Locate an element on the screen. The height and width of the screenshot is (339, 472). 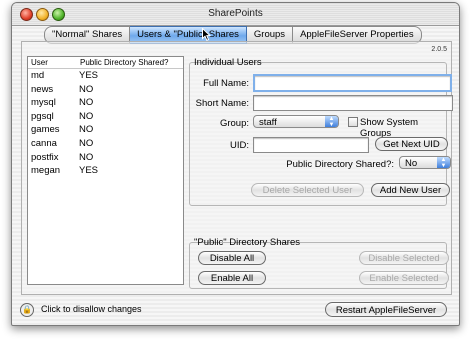
public-dir-shared-popup: No ▲ ▼ is located at coordinates (425, 162).